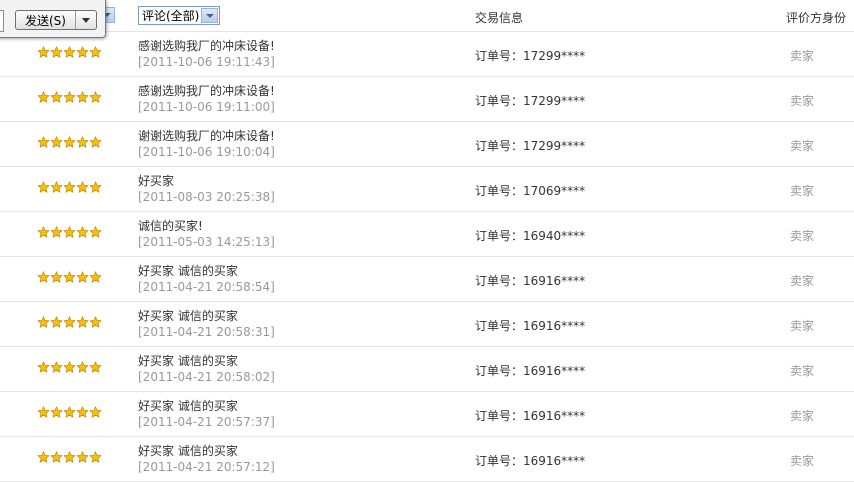  I want to click on send-options-dropdown, so click(85, 20).